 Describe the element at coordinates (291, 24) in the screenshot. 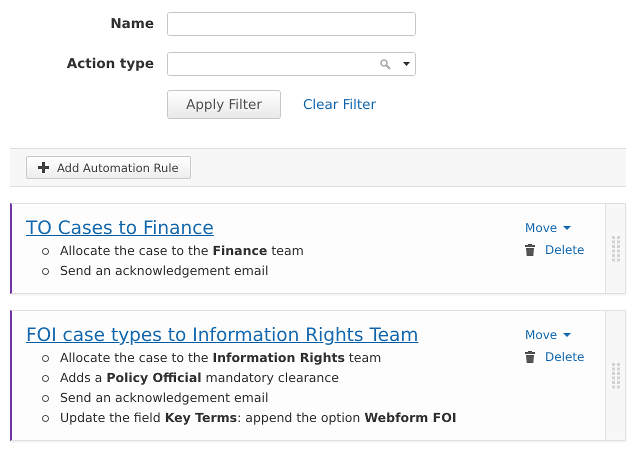

I see `name-field` at that location.